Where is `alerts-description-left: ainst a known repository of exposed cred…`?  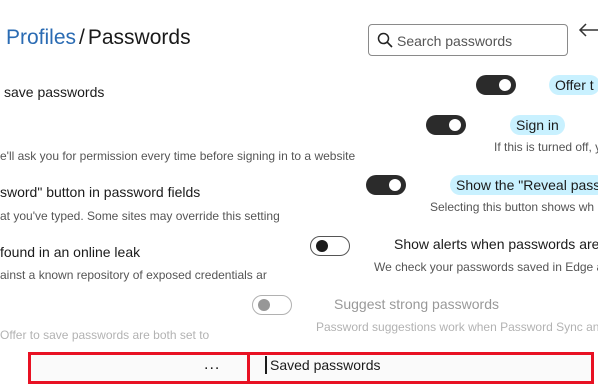
alerts-description-left: ainst a known repository of exposed cred… is located at coordinates (133, 275).